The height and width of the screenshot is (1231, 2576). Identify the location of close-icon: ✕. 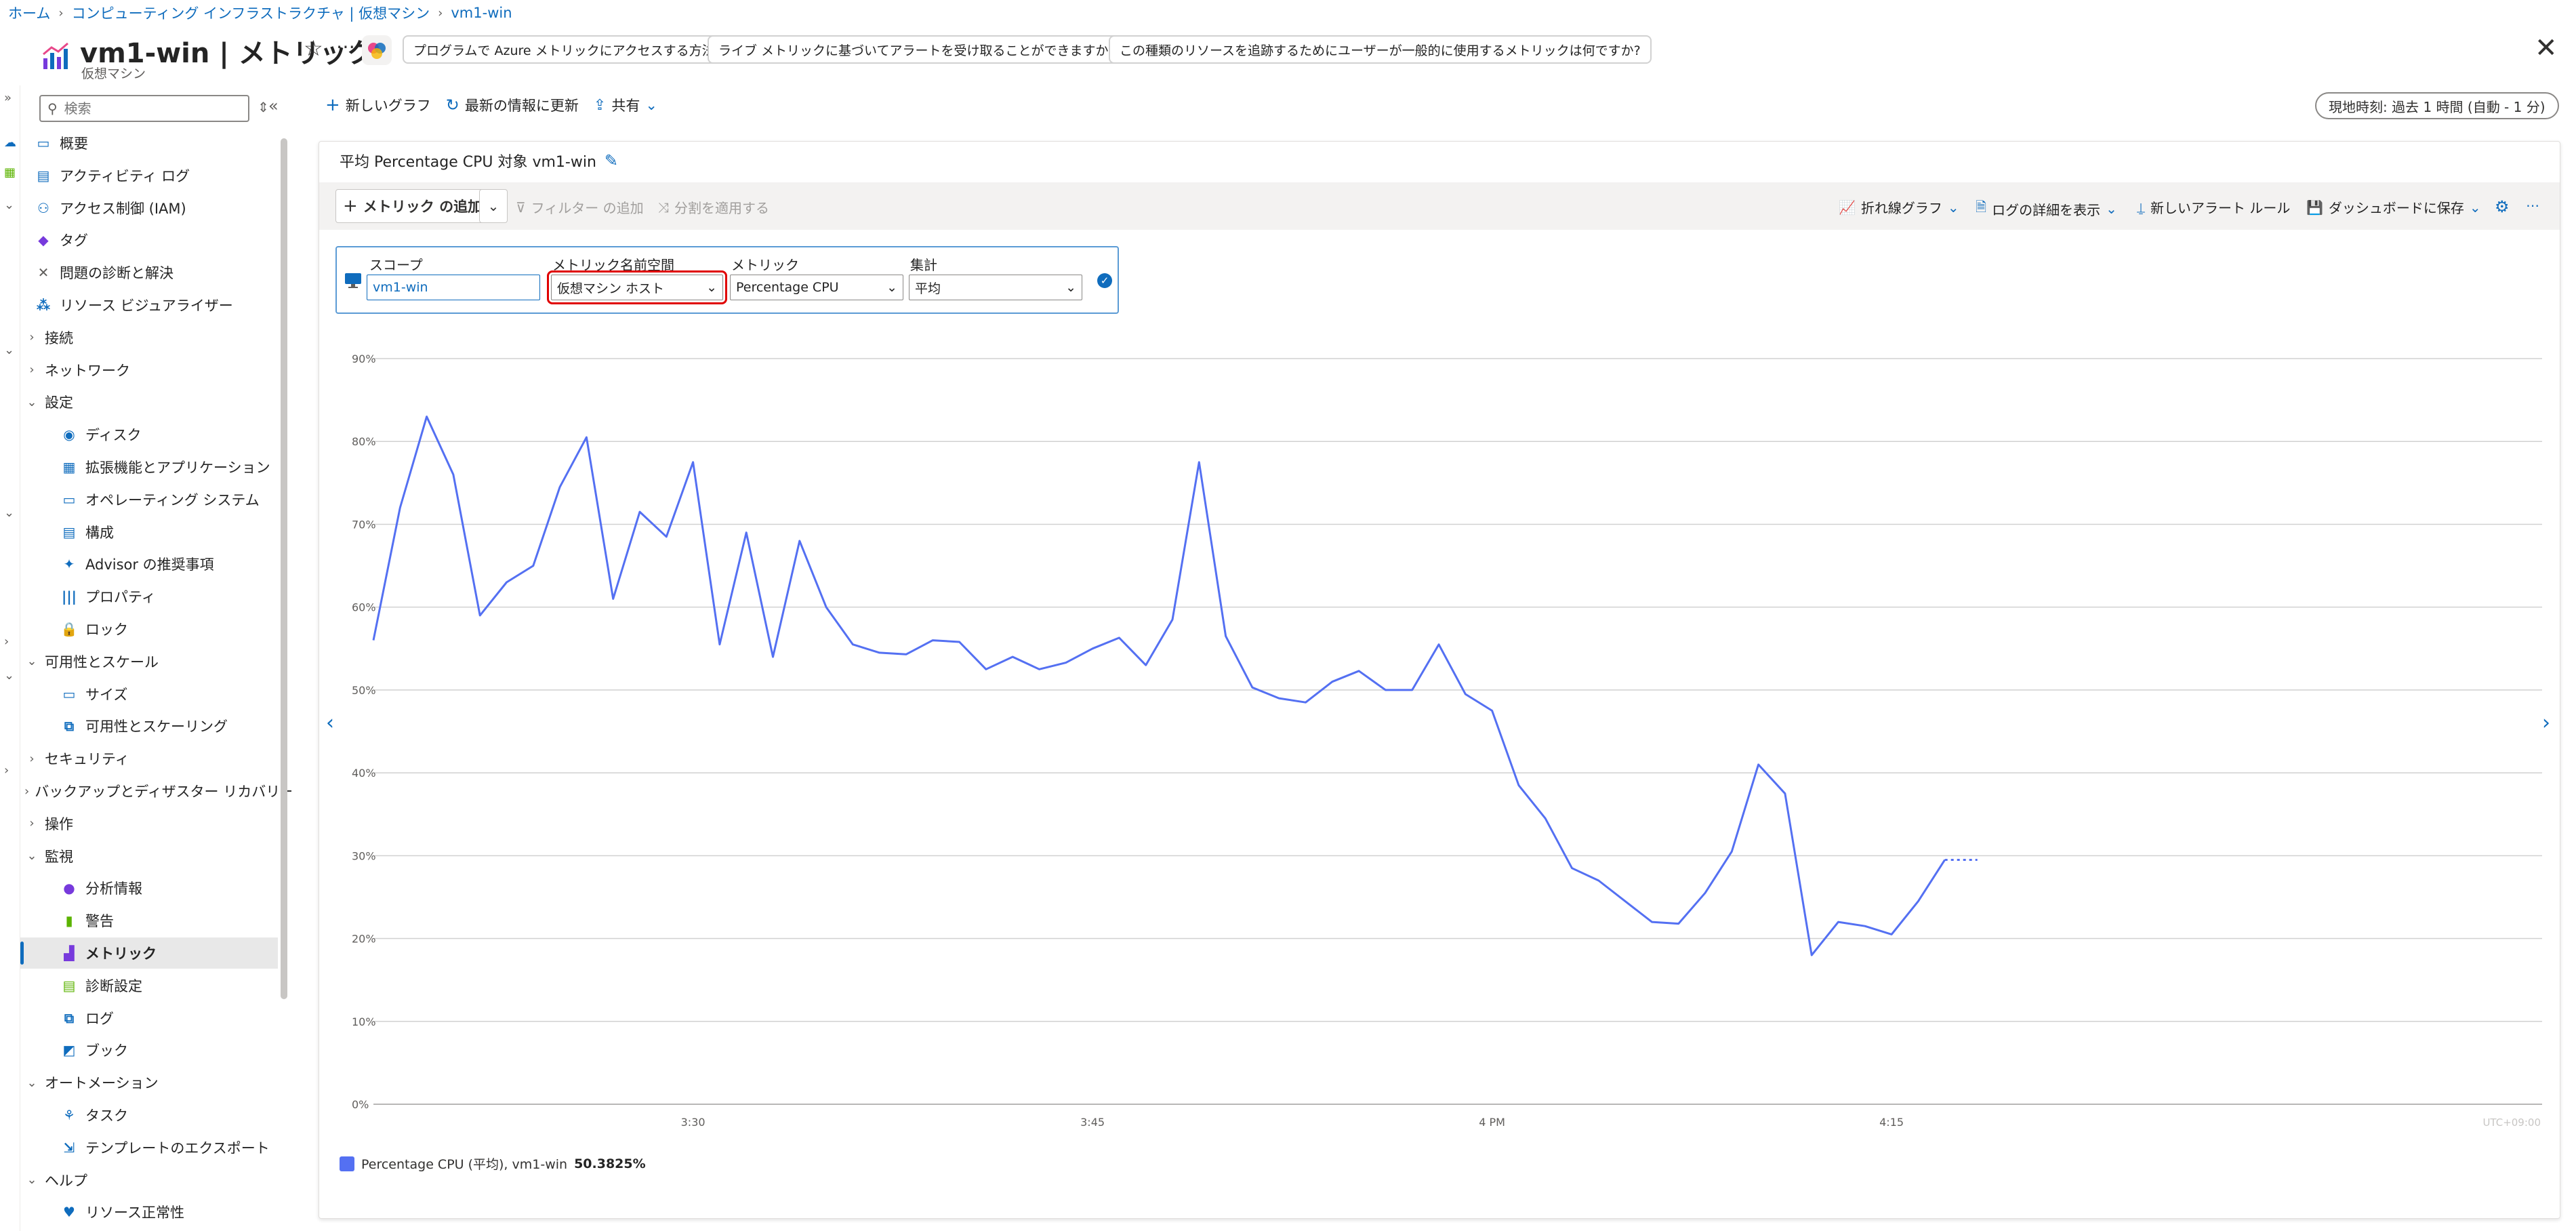
(2547, 48).